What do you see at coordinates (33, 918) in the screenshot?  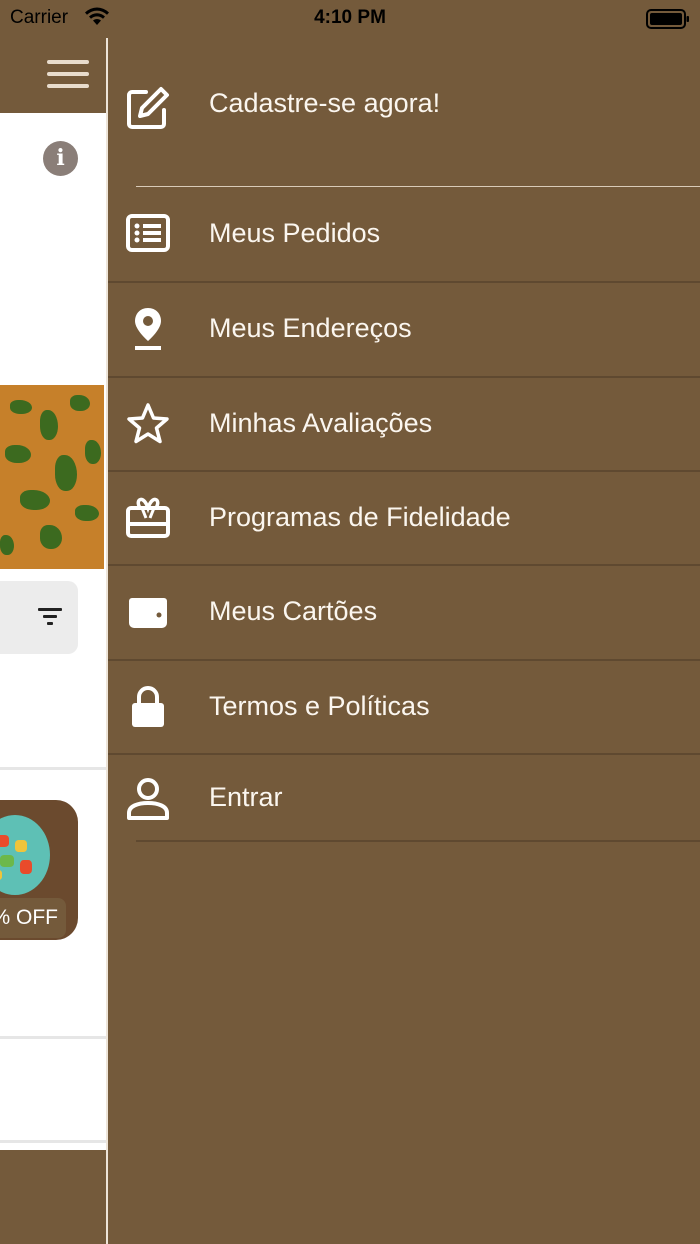 I see `discount-badge: % OFF` at bounding box center [33, 918].